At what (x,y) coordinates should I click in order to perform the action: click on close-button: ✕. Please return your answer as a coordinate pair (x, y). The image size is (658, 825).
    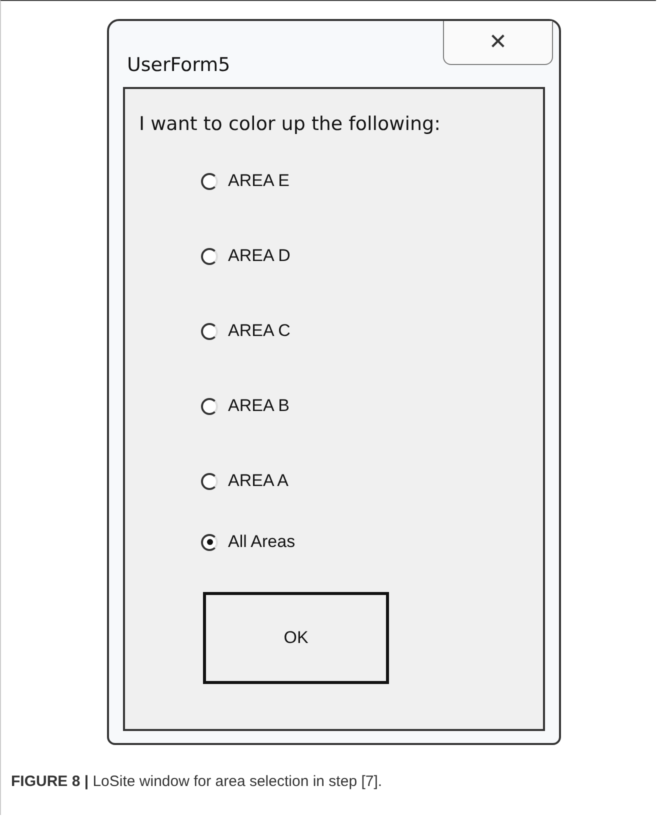
    Looking at the image, I should click on (498, 43).